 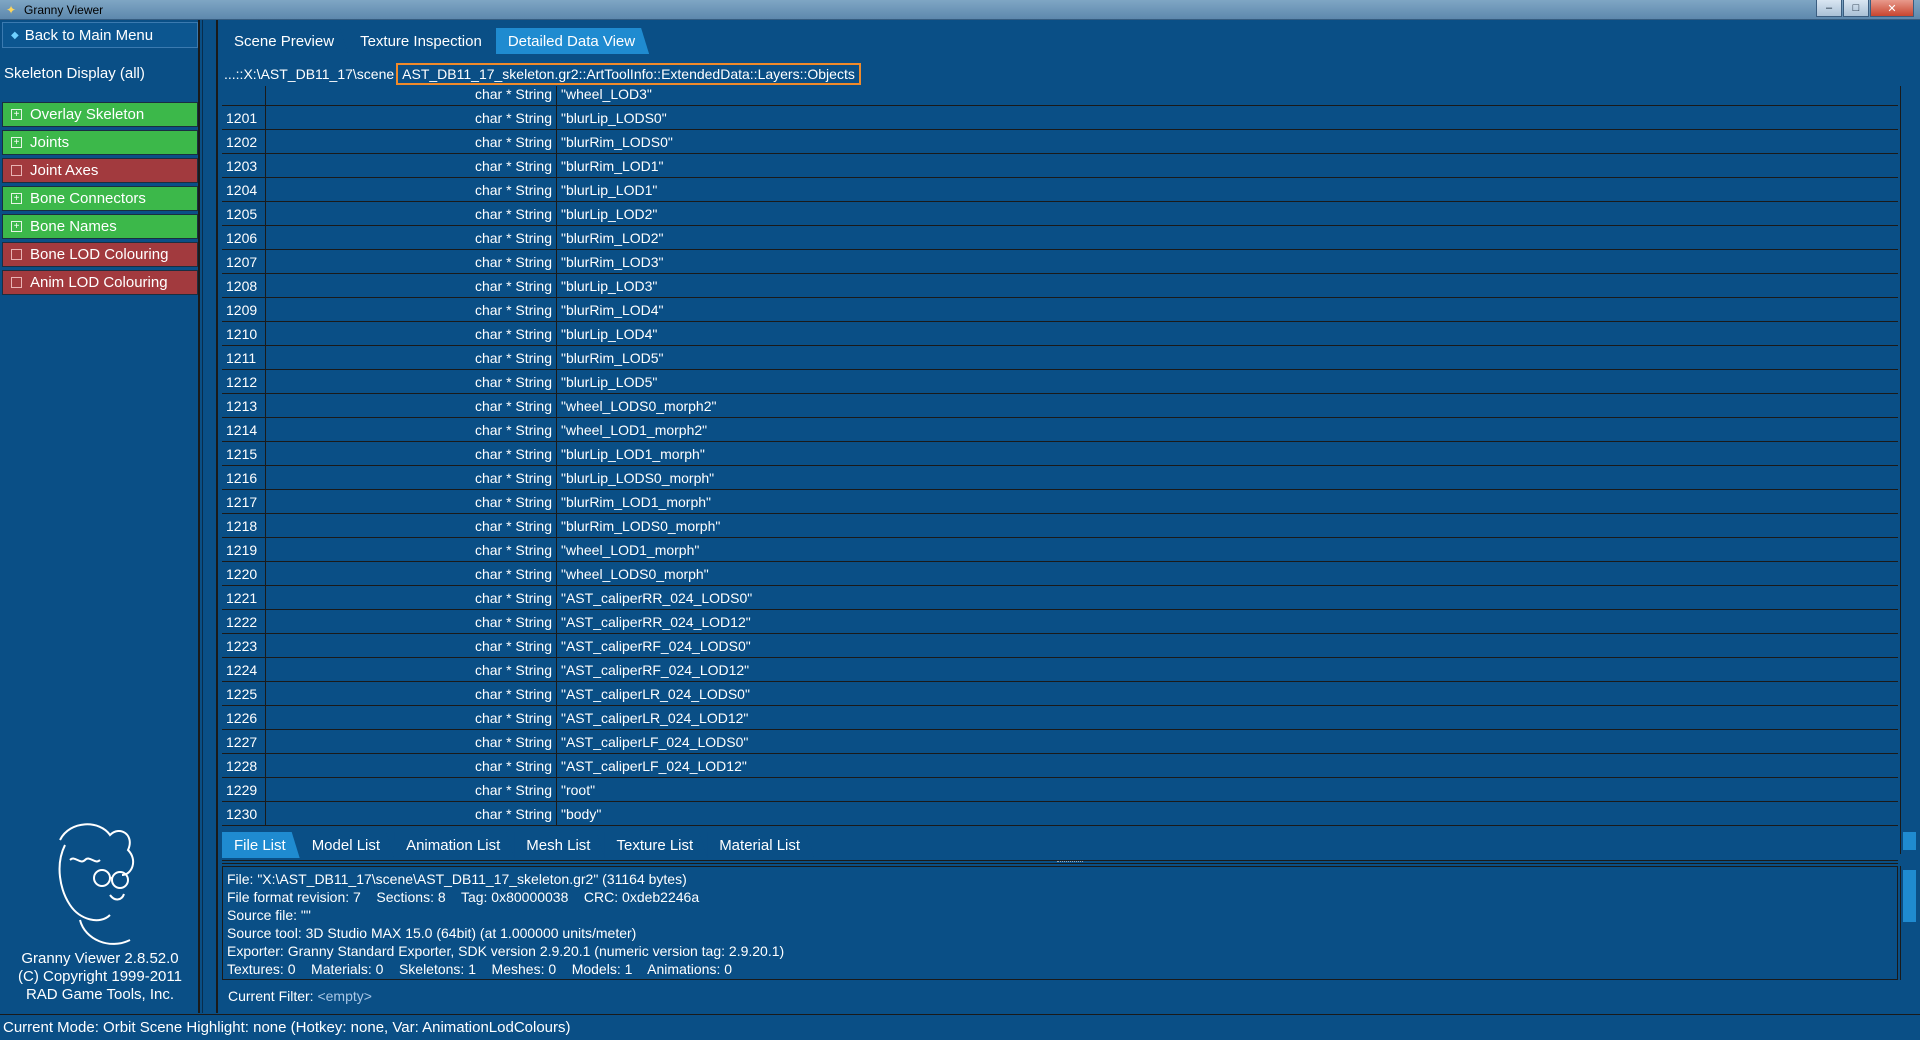 What do you see at coordinates (210, 516) in the screenshot?
I see `sidebar-splitter` at bounding box center [210, 516].